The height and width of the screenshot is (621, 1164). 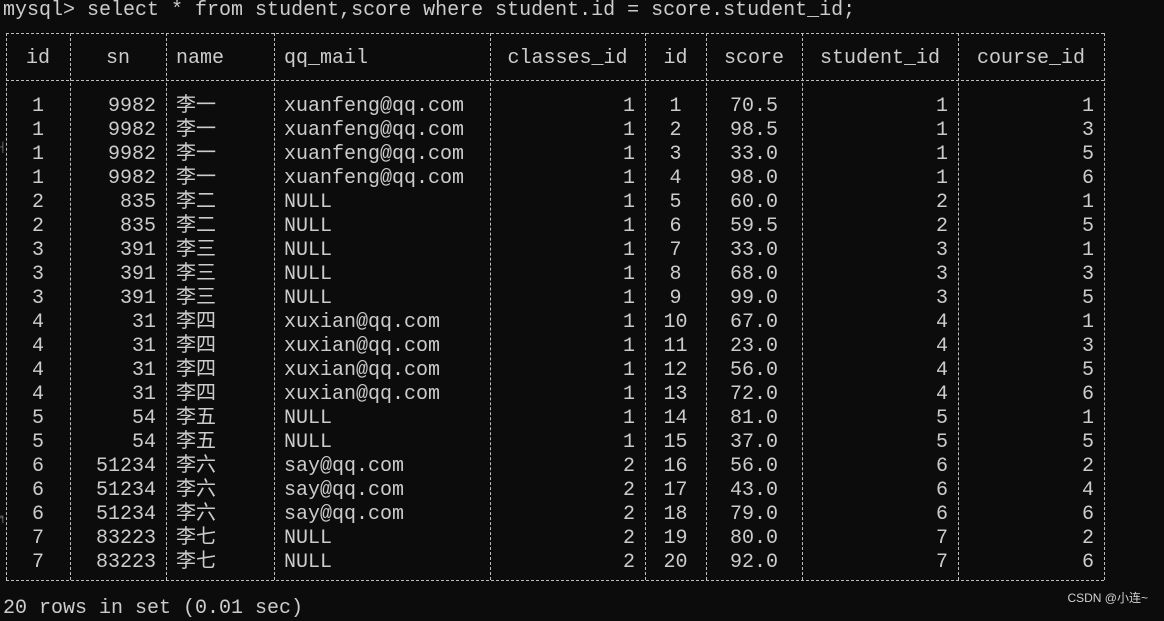 What do you see at coordinates (753, 298) in the screenshot?
I see `table-cell: 99.0` at bounding box center [753, 298].